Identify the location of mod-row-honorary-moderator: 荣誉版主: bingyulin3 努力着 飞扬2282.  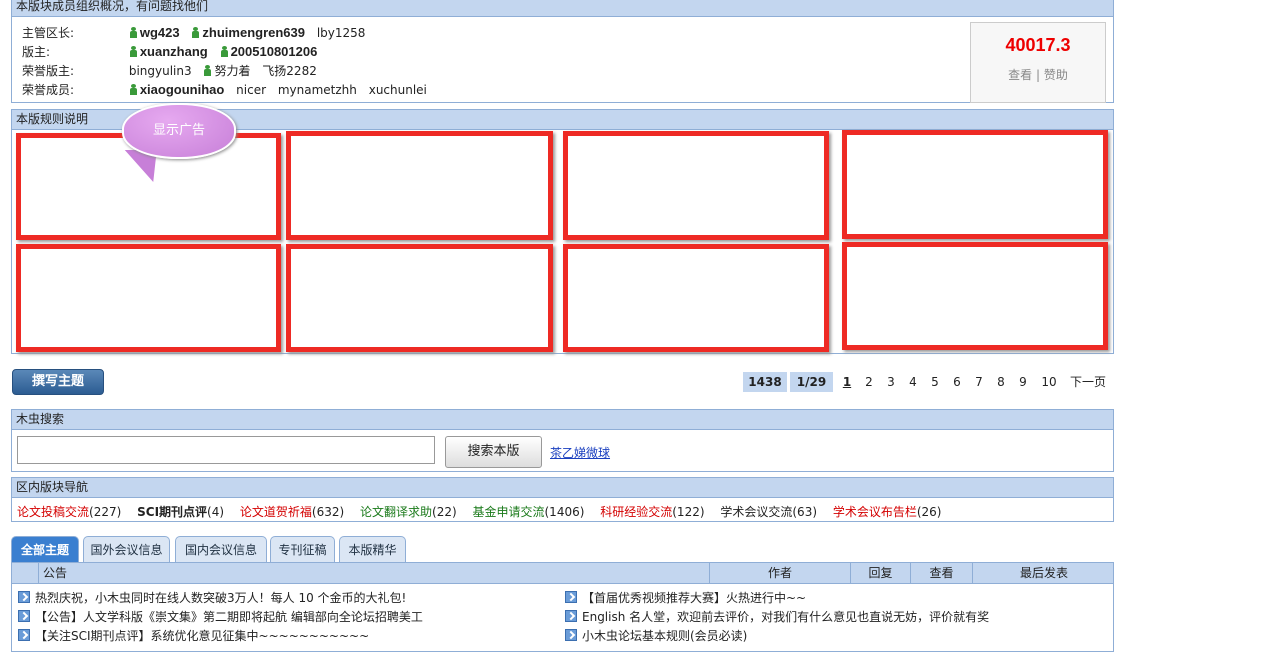
(173, 71).